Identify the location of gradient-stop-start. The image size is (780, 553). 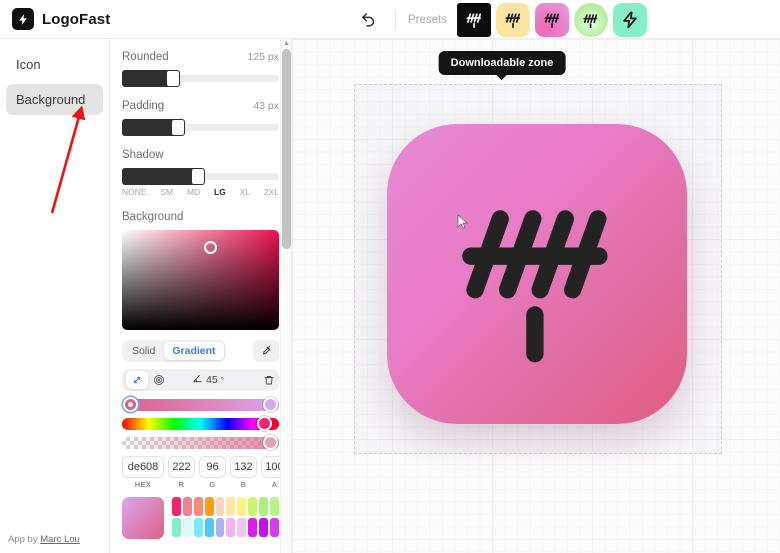
(130, 404).